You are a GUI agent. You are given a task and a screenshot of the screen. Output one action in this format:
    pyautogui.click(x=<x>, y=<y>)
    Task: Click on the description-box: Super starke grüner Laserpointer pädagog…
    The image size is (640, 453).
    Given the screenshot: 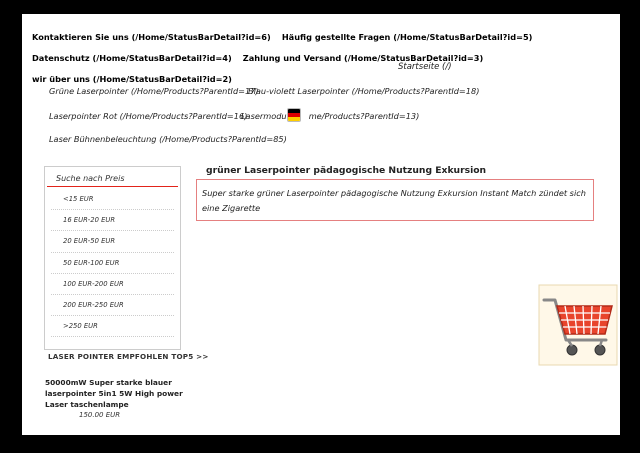 What is the action you would take?
    pyautogui.click(x=395, y=200)
    